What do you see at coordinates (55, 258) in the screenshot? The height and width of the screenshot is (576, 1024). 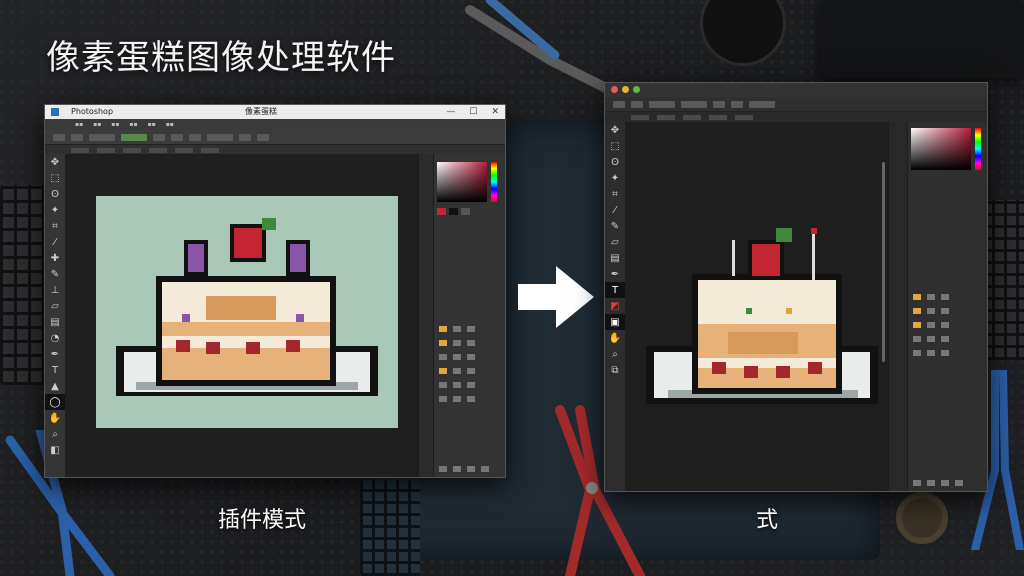 I see `heal-icon: ✚` at bounding box center [55, 258].